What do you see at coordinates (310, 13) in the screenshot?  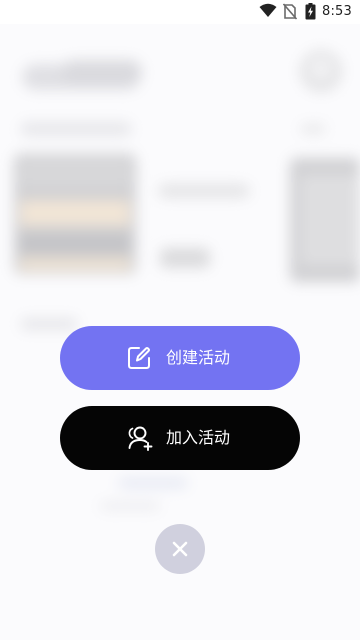 I see `battery-charging-icon` at bounding box center [310, 13].